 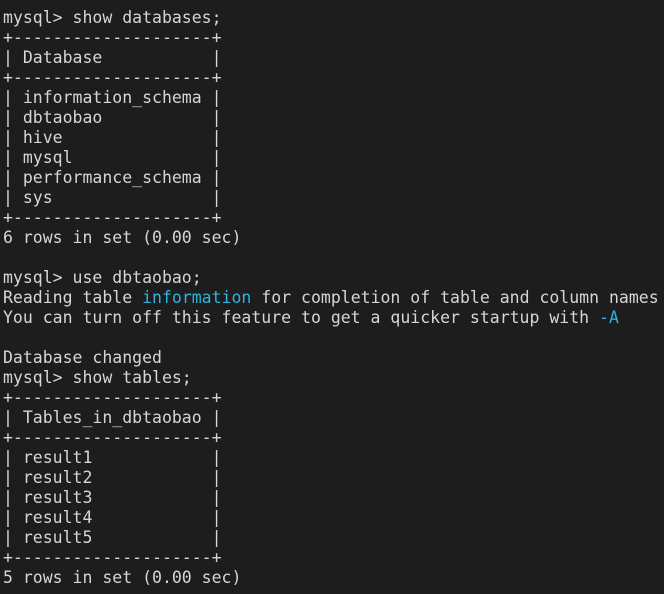 I want to click on highlighted-token: information, so click(x=197, y=297).